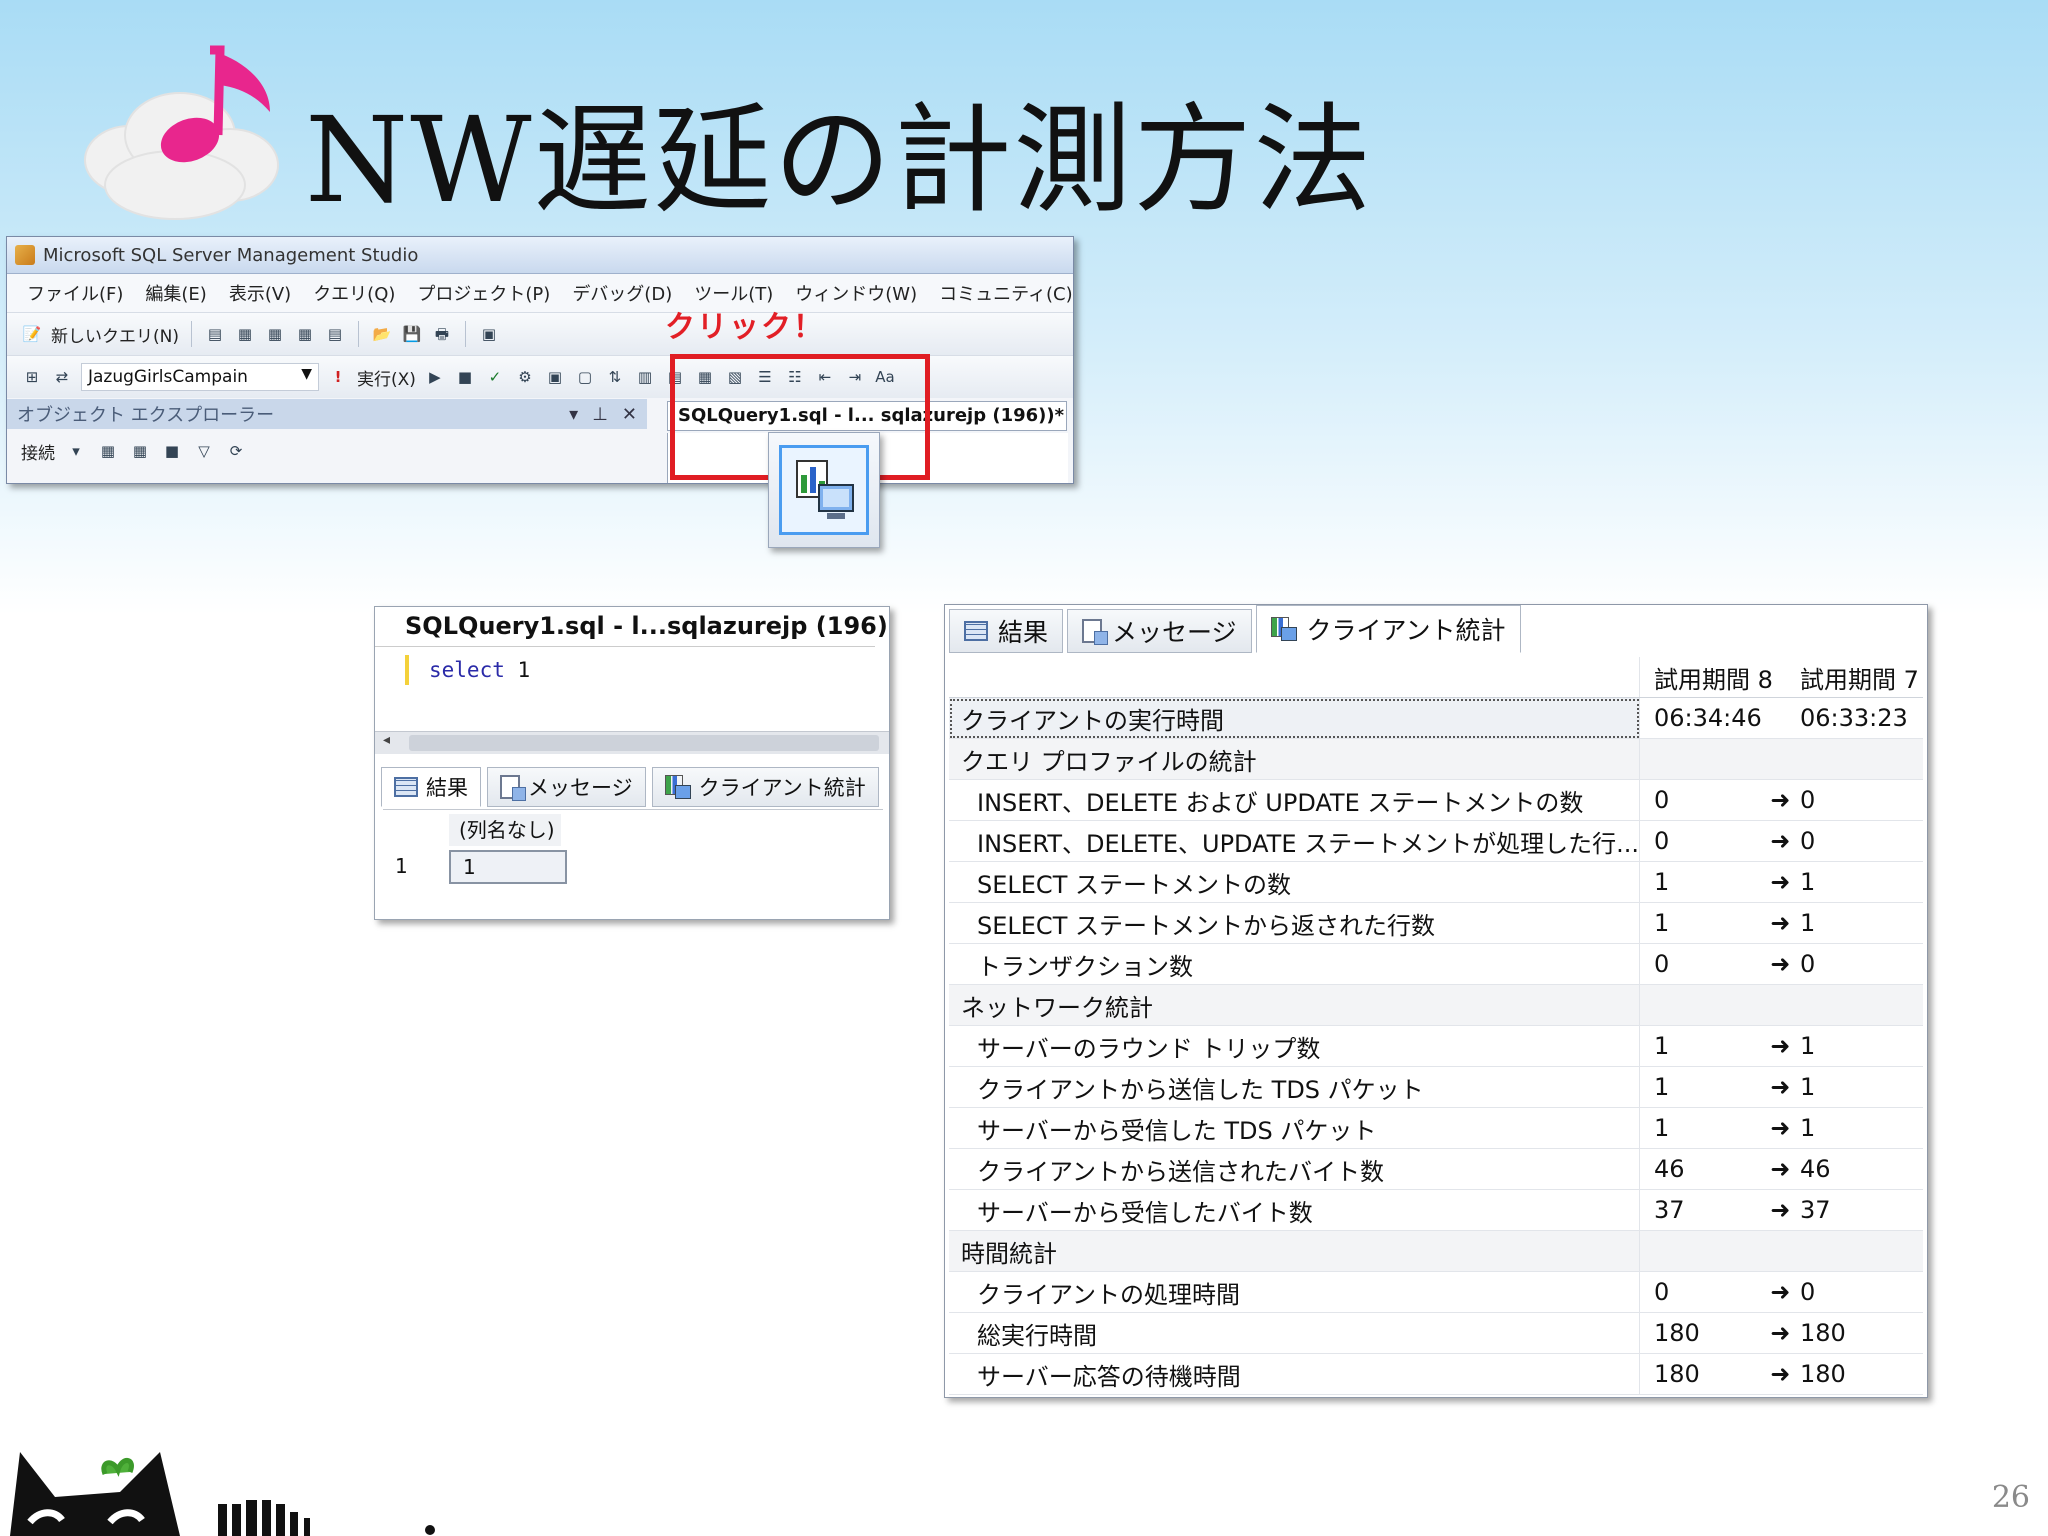 This screenshot has height=1536, width=2048. I want to click on stats-row: 総実行時間 180 ➜ 180, so click(1436, 1333).